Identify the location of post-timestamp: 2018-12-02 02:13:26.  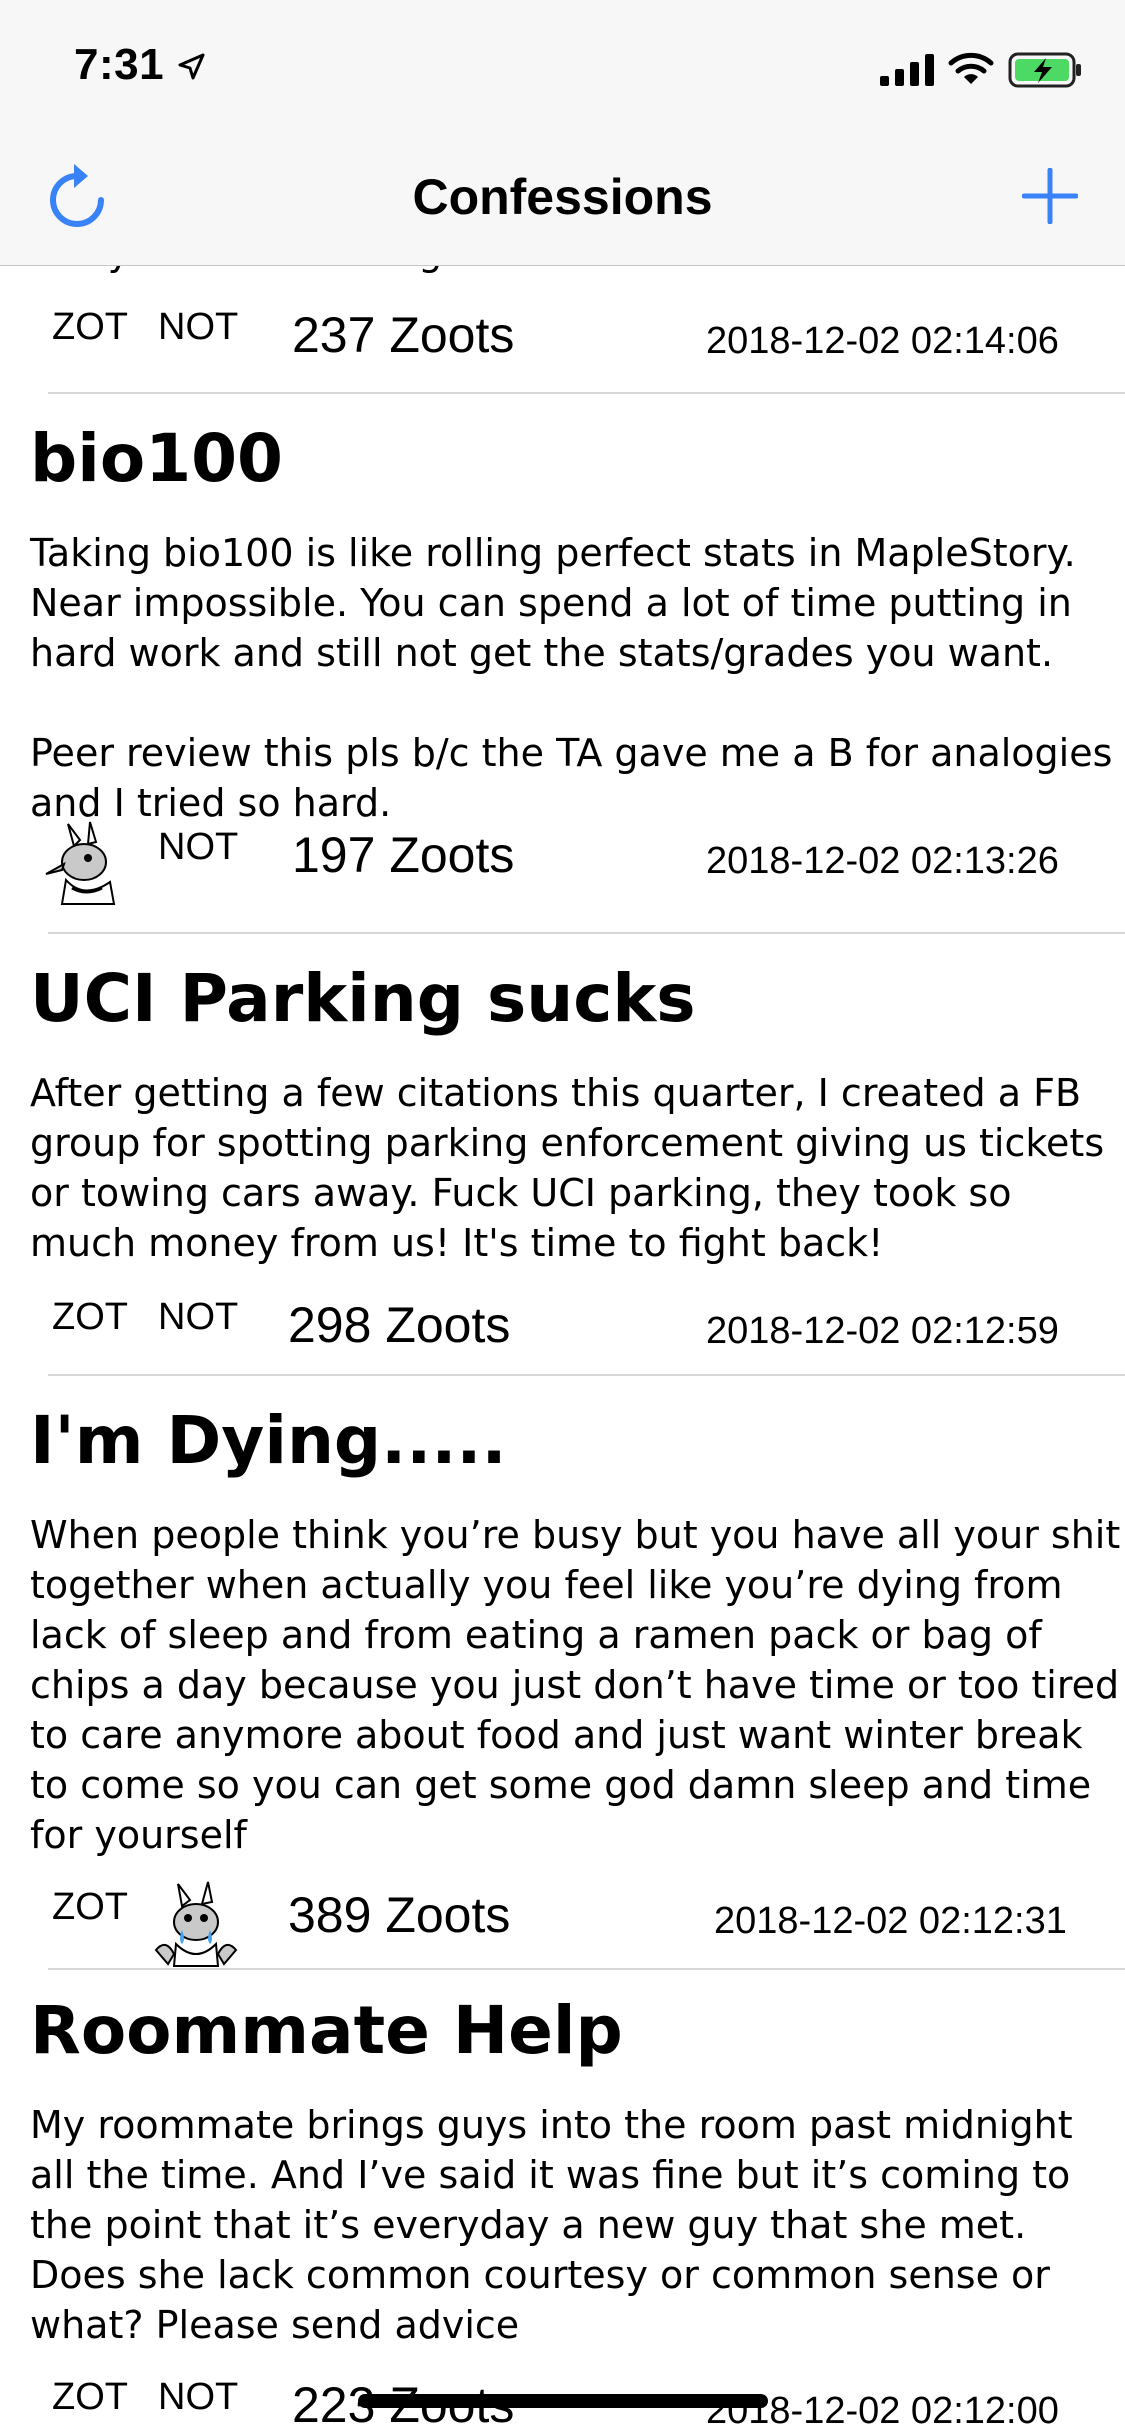
(882, 861).